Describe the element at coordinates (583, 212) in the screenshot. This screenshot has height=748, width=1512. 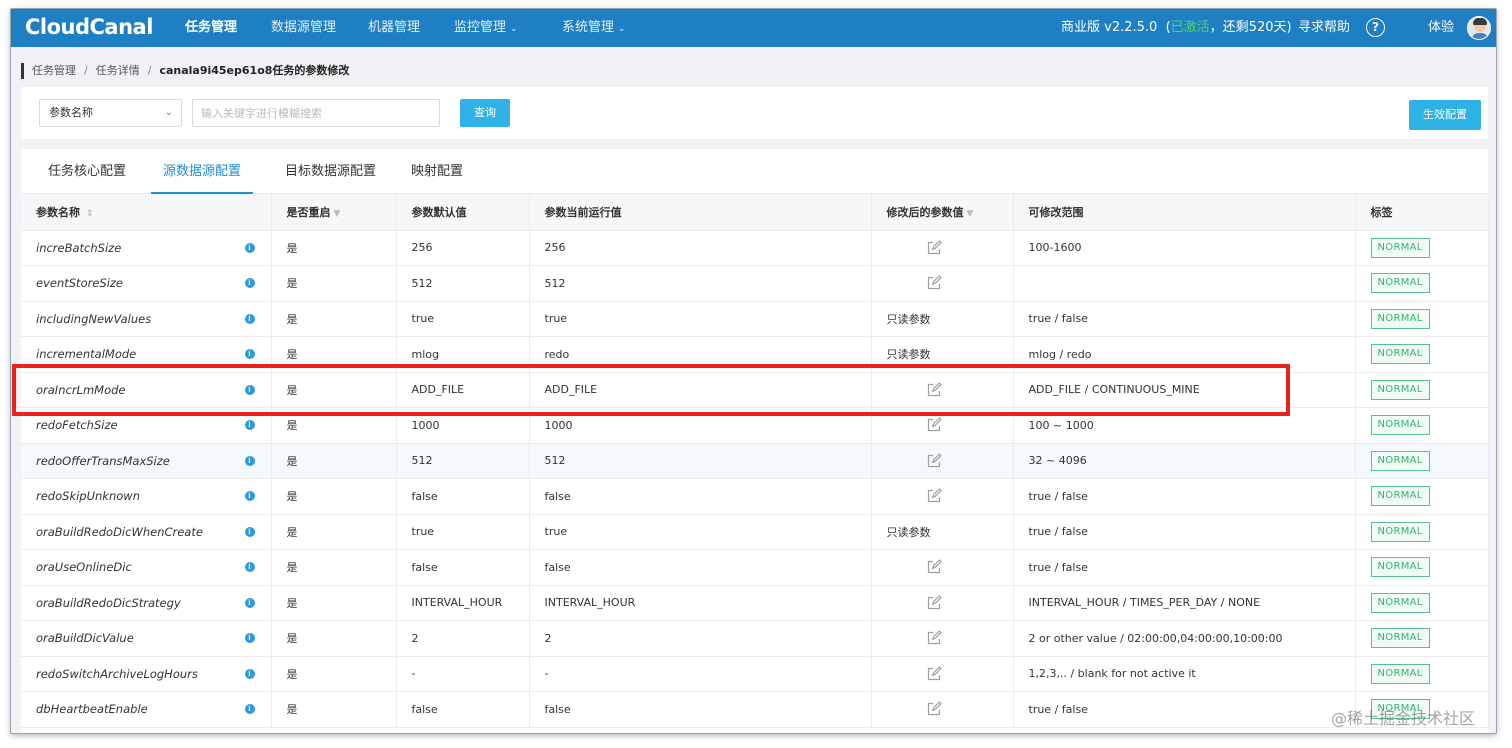
I see `header-label: 参数当前运行值` at that location.